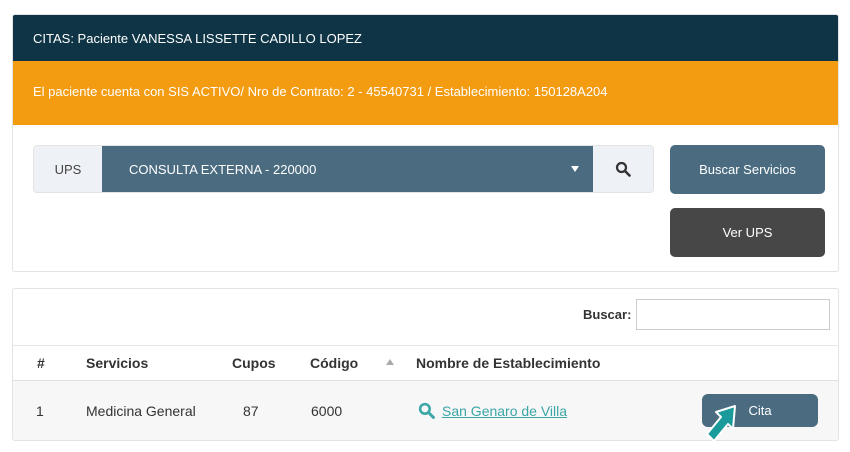 The image size is (850, 452). I want to click on ups-search-button, so click(623, 169).